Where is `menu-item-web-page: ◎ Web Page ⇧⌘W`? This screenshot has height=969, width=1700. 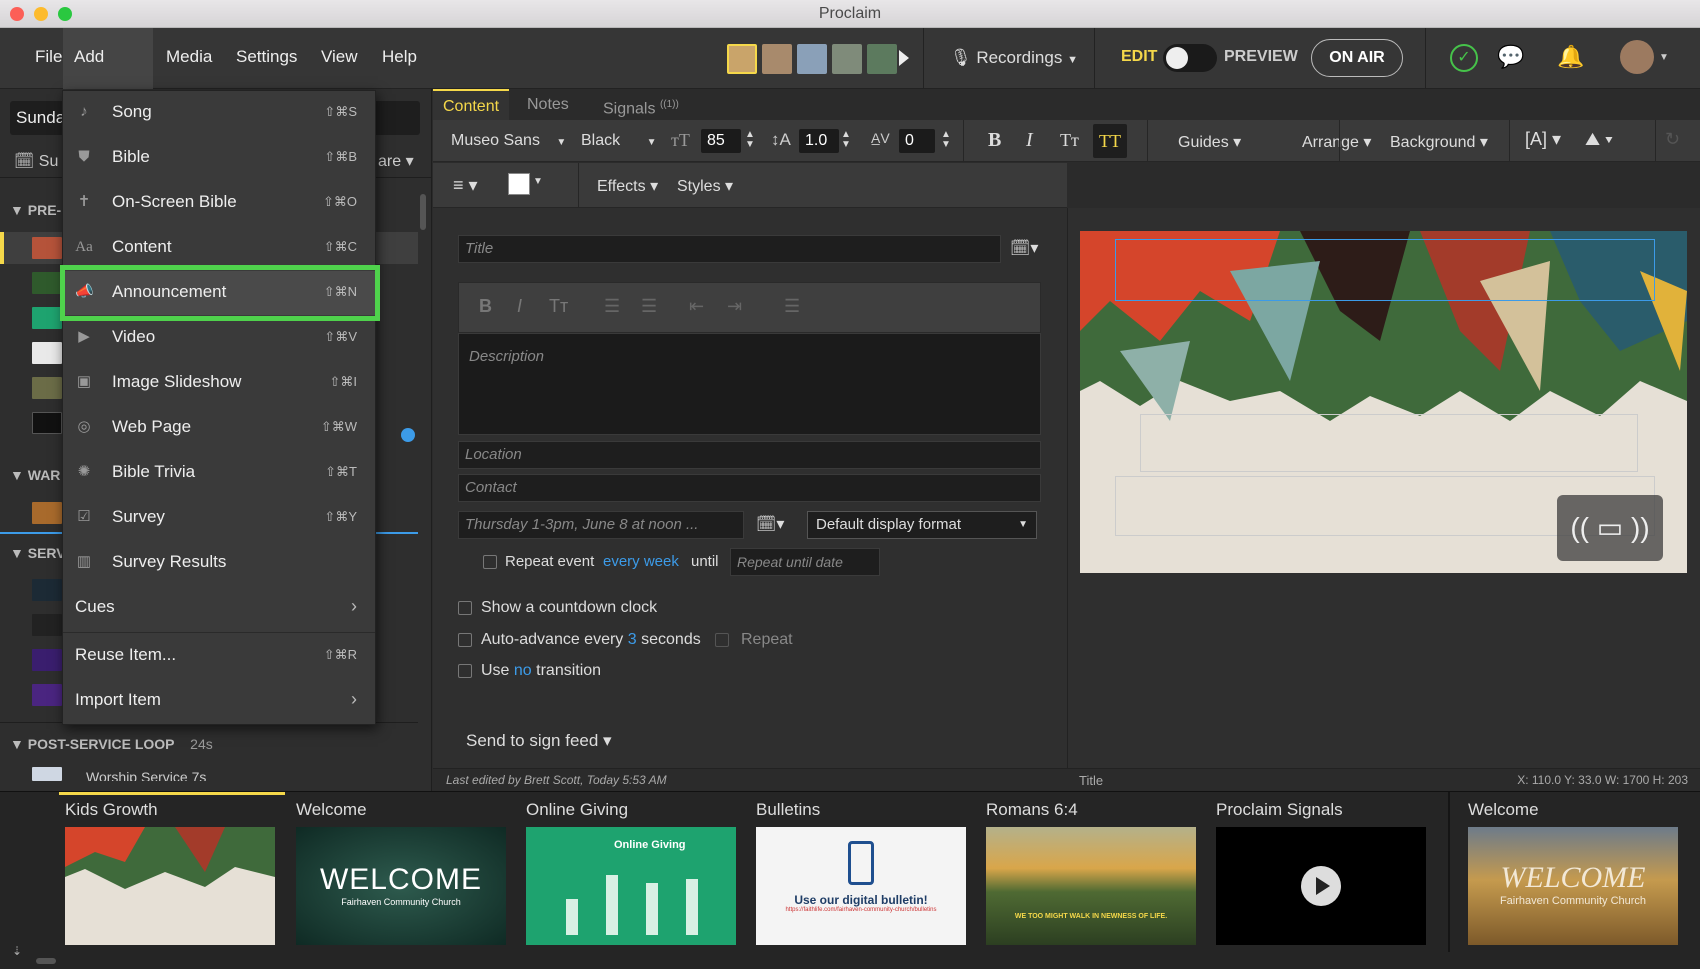
menu-item-web-page: ◎ Web Page ⇧⌘W is located at coordinates (219, 428).